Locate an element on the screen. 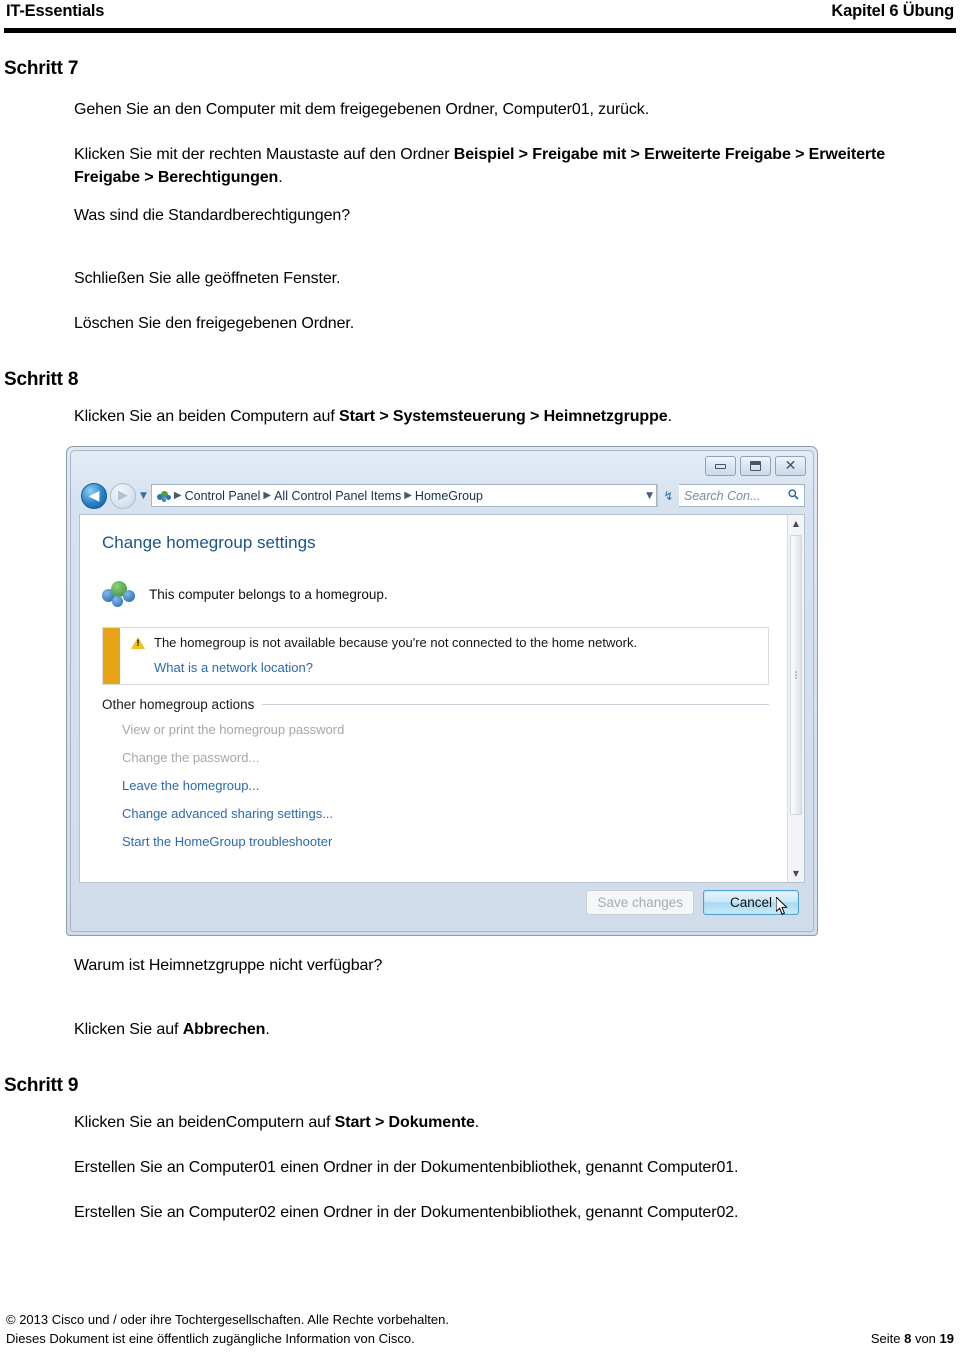 The width and height of the screenshot is (960, 1355). header-right-title: Kapitel 6 Übung is located at coordinates (892, 11).